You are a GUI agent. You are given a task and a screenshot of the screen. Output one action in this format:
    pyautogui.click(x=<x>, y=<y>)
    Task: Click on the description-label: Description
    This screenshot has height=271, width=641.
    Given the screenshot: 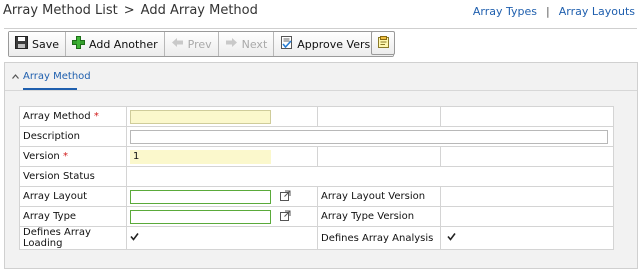 What is the action you would take?
    pyautogui.click(x=73, y=136)
    